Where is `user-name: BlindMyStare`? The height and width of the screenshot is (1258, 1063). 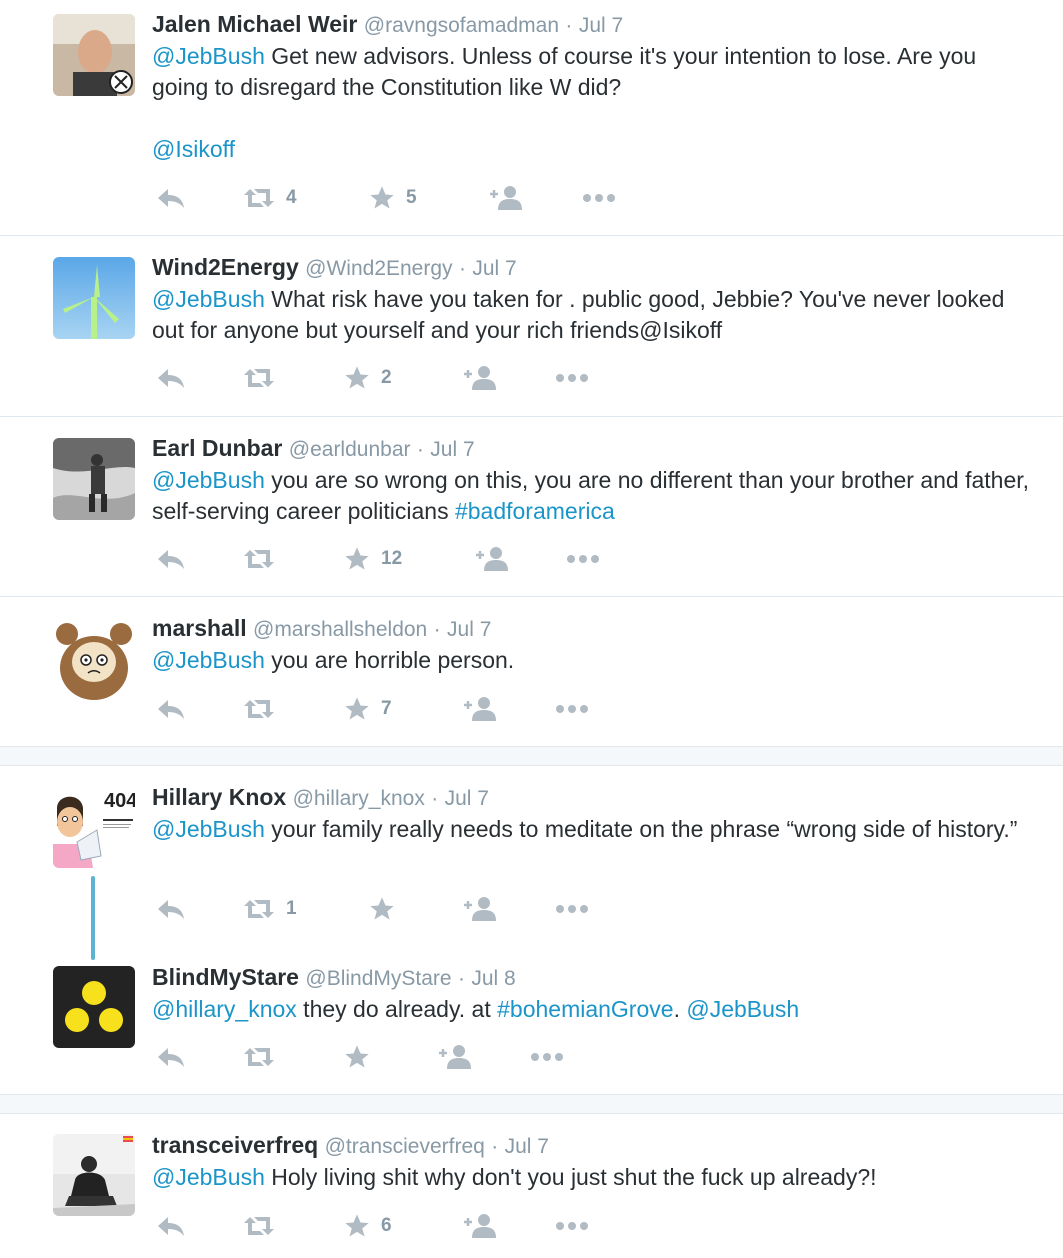 user-name: BlindMyStare is located at coordinates (225, 977).